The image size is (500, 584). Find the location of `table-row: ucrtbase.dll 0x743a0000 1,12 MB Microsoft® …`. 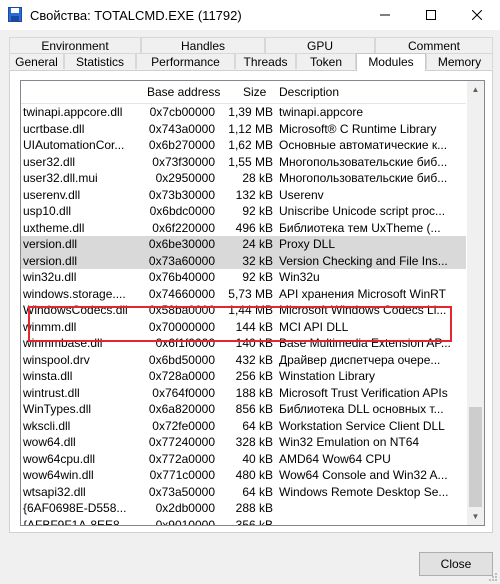

table-row: ucrtbase.dll 0x743a0000 1,12 MB Microsoft® … is located at coordinates (243, 129).